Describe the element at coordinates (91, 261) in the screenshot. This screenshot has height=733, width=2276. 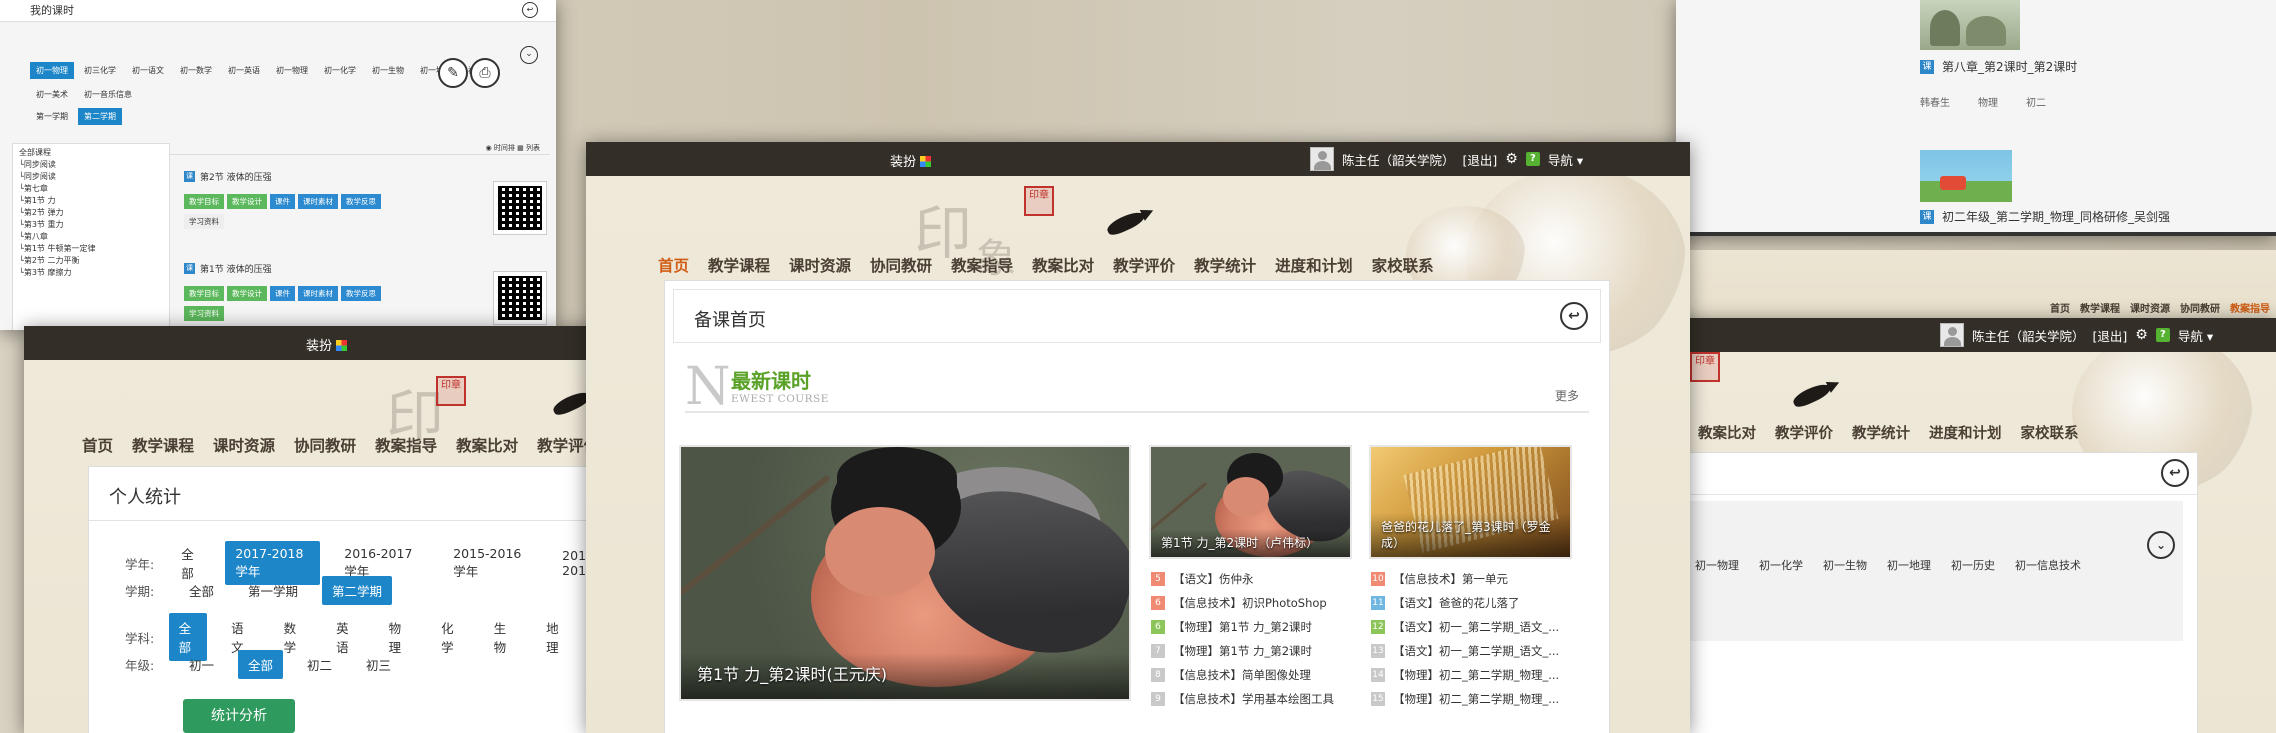
I see `tree-node: └第2节 二力平衡` at that location.